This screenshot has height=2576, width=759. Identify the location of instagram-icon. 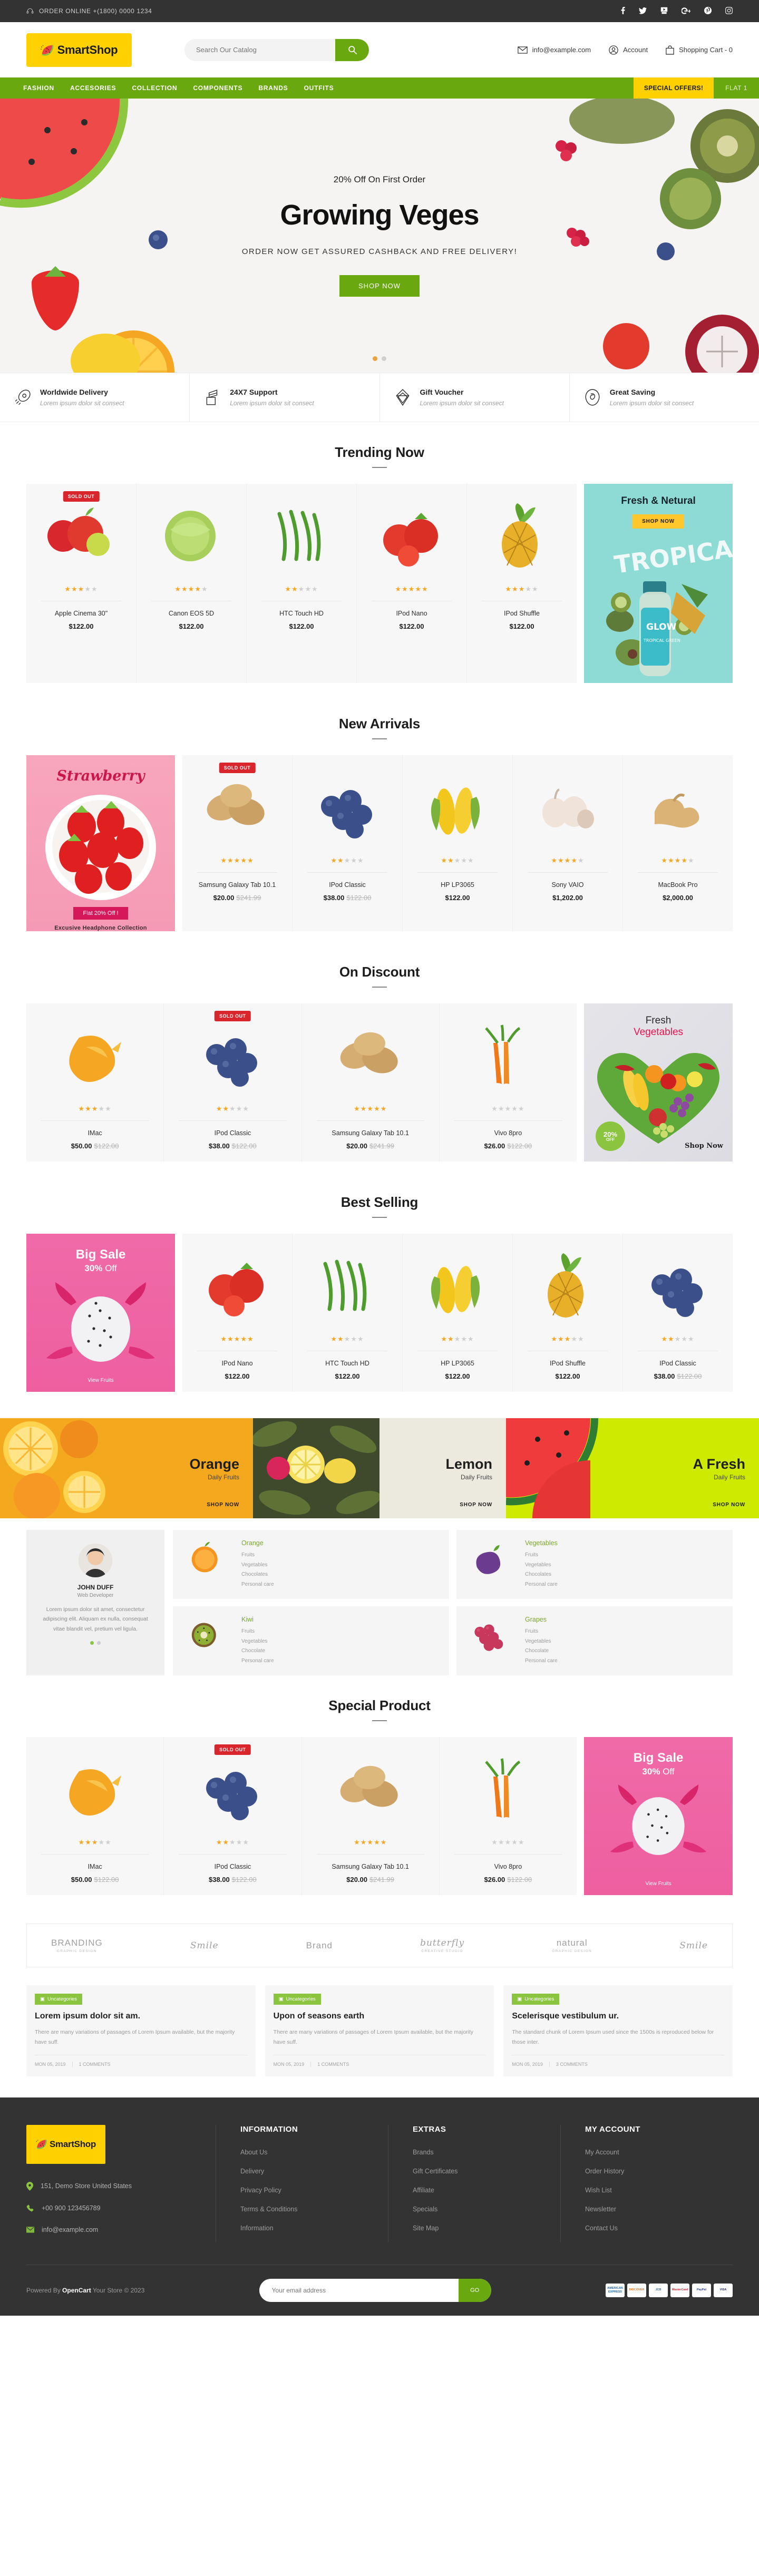
(729, 11).